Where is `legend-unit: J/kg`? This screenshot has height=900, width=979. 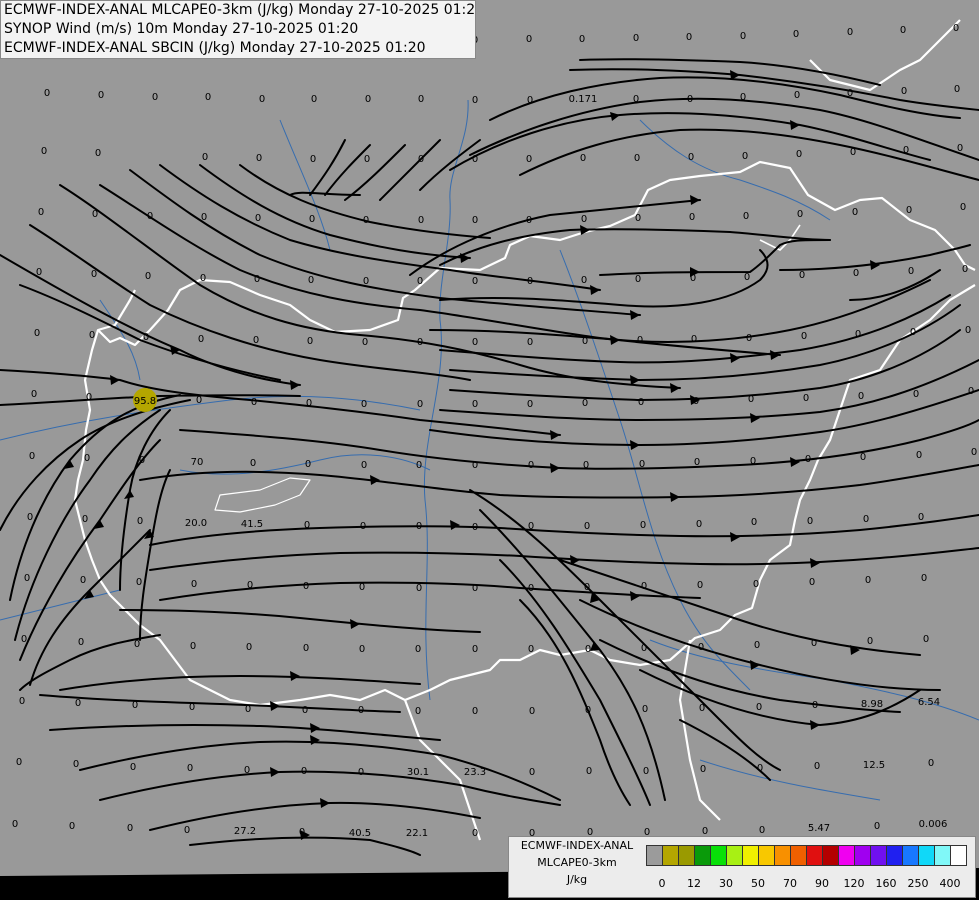
legend-unit: J/kg is located at coordinates (577, 879).